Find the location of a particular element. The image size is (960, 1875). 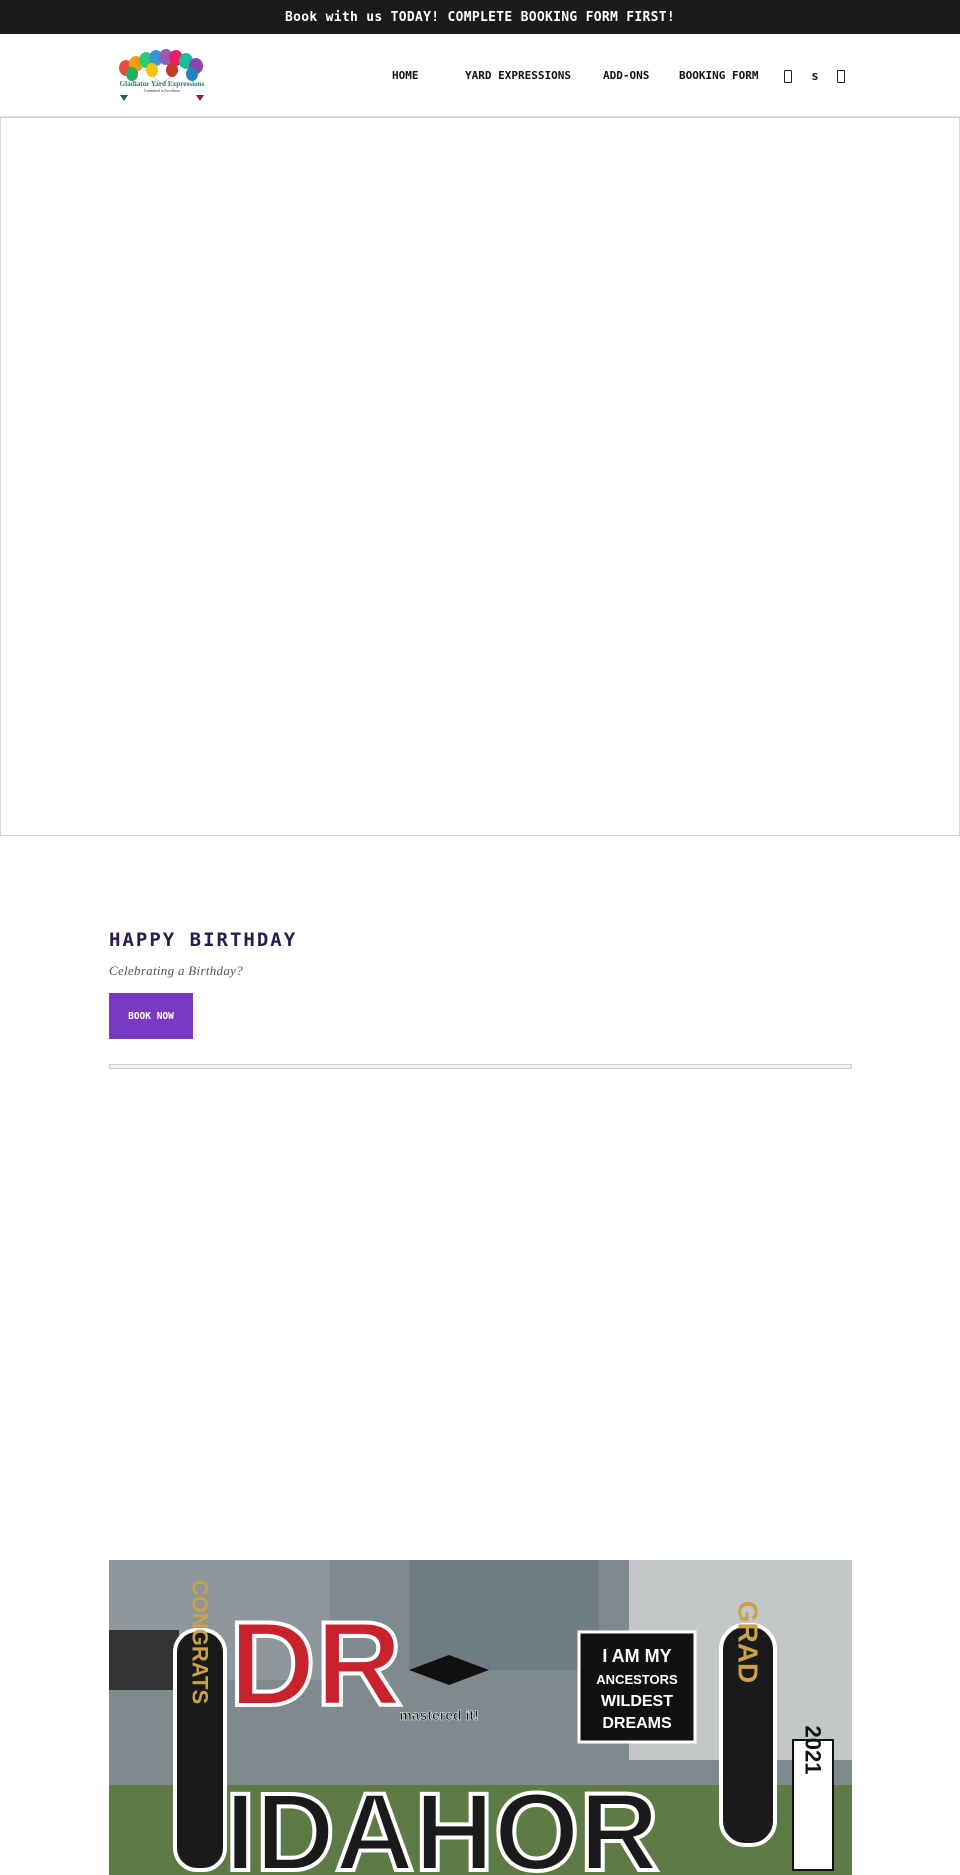

nav-yard-expressions: YARD EXPRESSIONS is located at coordinates (518, 75).